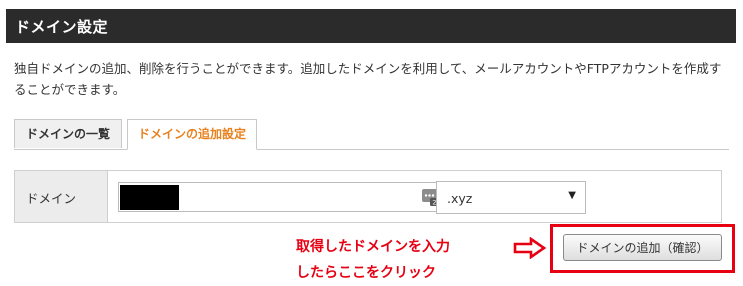  I want to click on redacted-domain-text, so click(149, 197).